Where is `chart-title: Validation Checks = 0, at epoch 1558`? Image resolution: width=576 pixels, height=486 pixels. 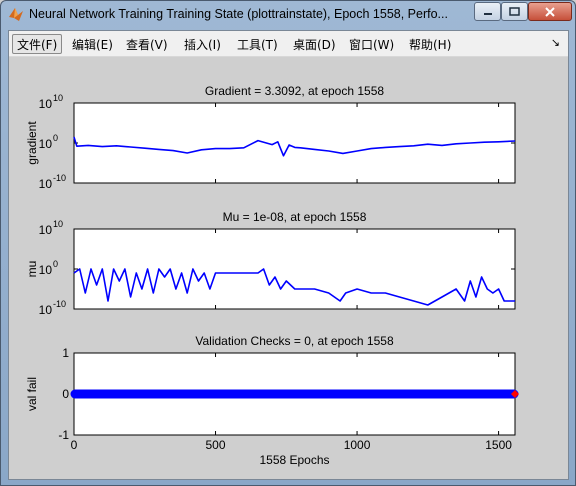
chart-title: Validation Checks = 0, at epoch 1558 is located at coordinates (294, 341).